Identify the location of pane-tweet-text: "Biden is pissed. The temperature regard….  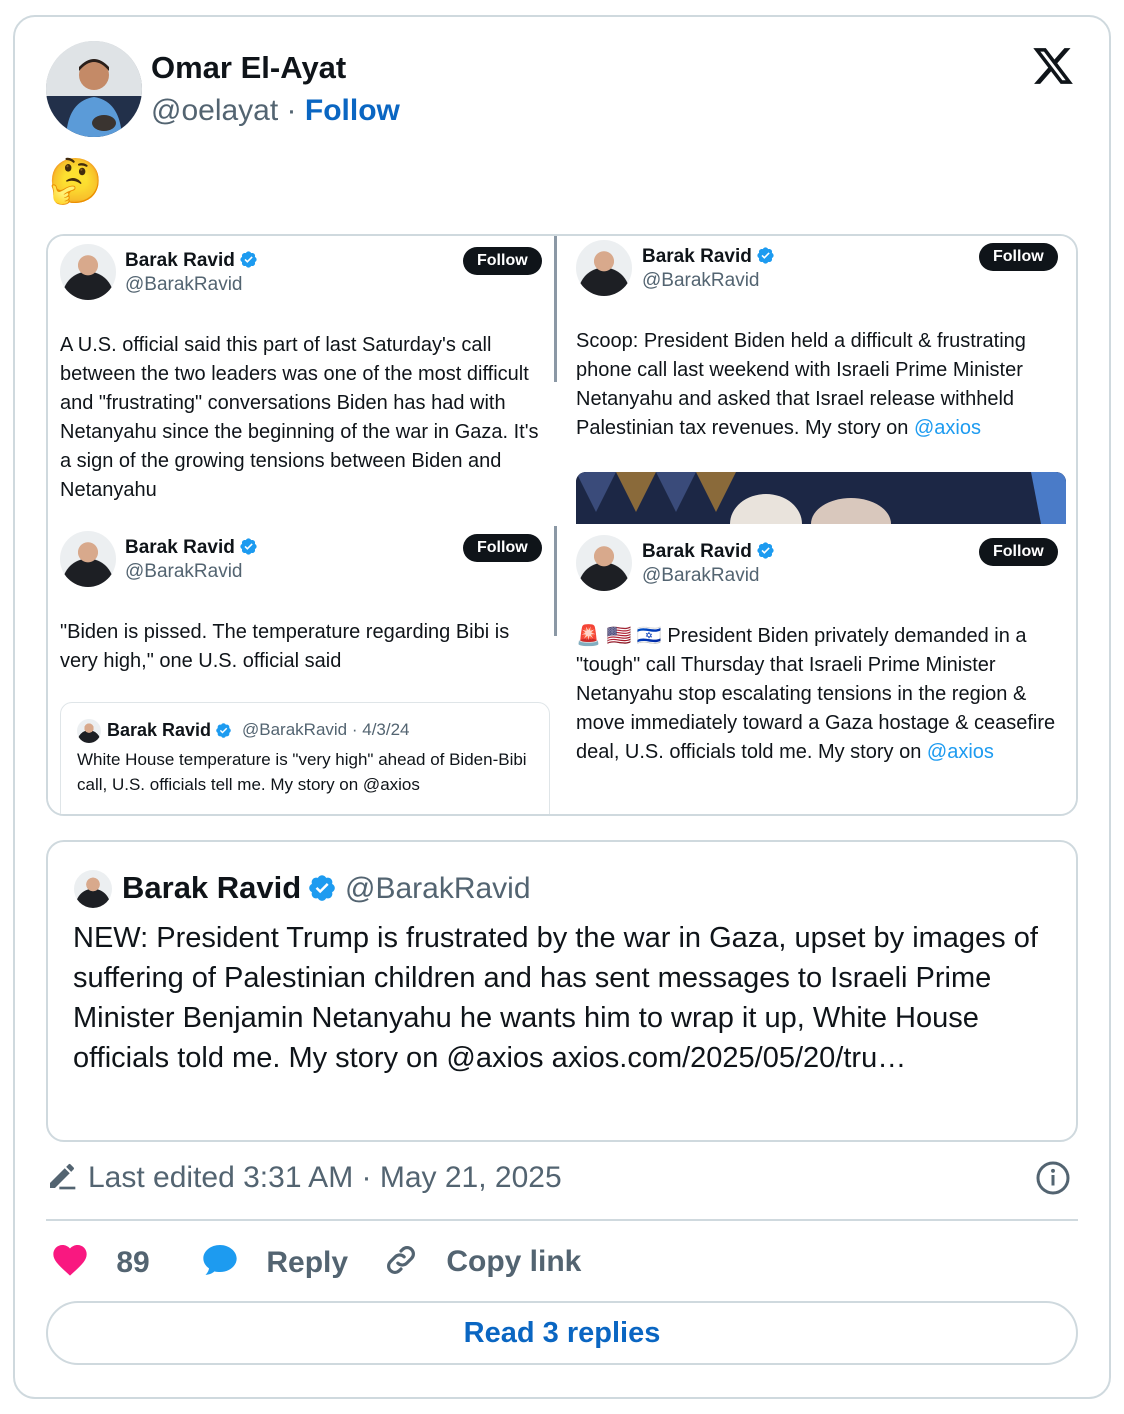
(285, 646).